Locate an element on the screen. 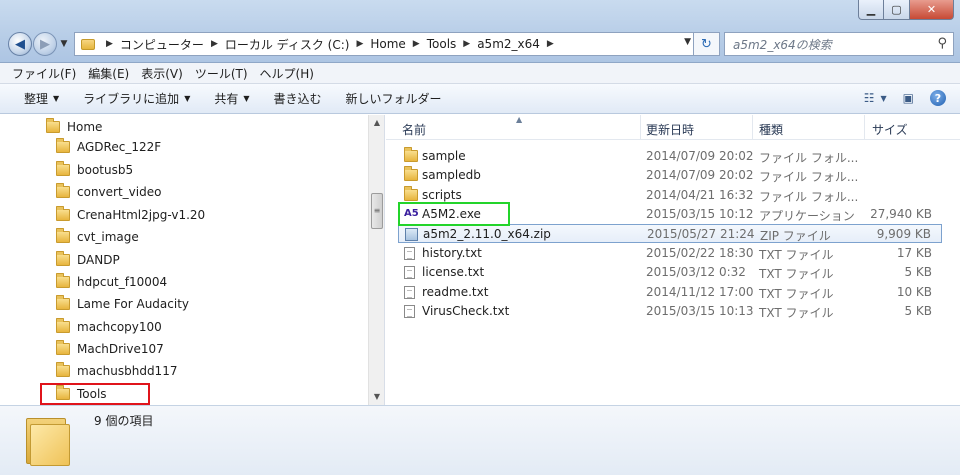  nav-scrollbar: ▲ ≡ ▼ is located at coordinates (376, 260).